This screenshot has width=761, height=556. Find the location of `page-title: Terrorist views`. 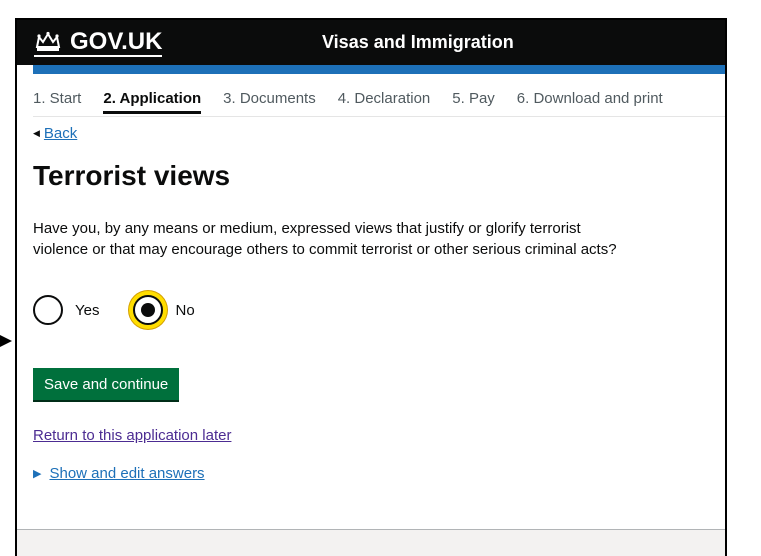

page-title: Terrorist views is located at coordinates (132, 175).